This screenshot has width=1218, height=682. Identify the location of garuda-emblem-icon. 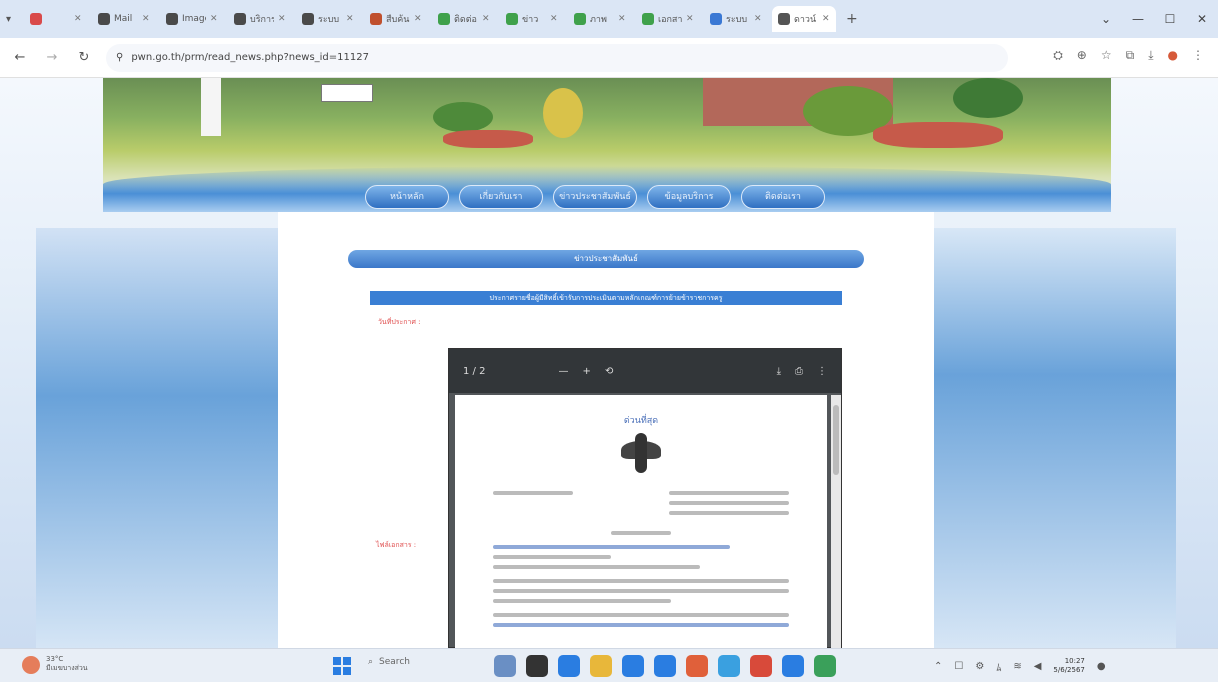
(641, 455).